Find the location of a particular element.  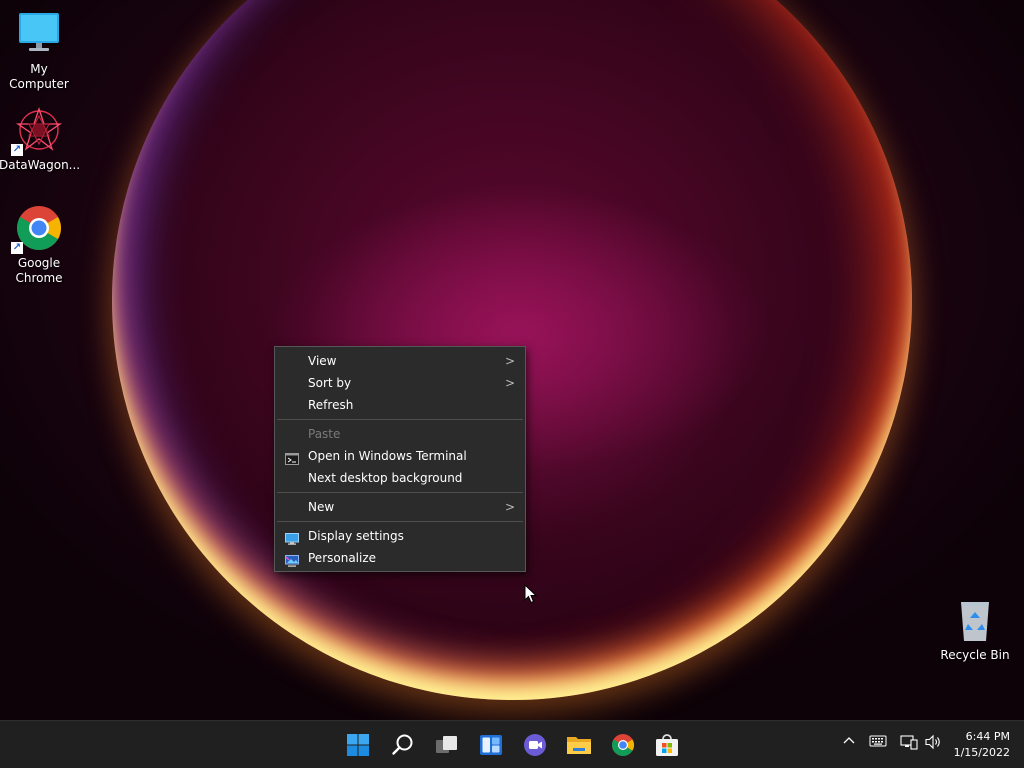

menu-item-label: Sort by is located at coordinates (330, 383).